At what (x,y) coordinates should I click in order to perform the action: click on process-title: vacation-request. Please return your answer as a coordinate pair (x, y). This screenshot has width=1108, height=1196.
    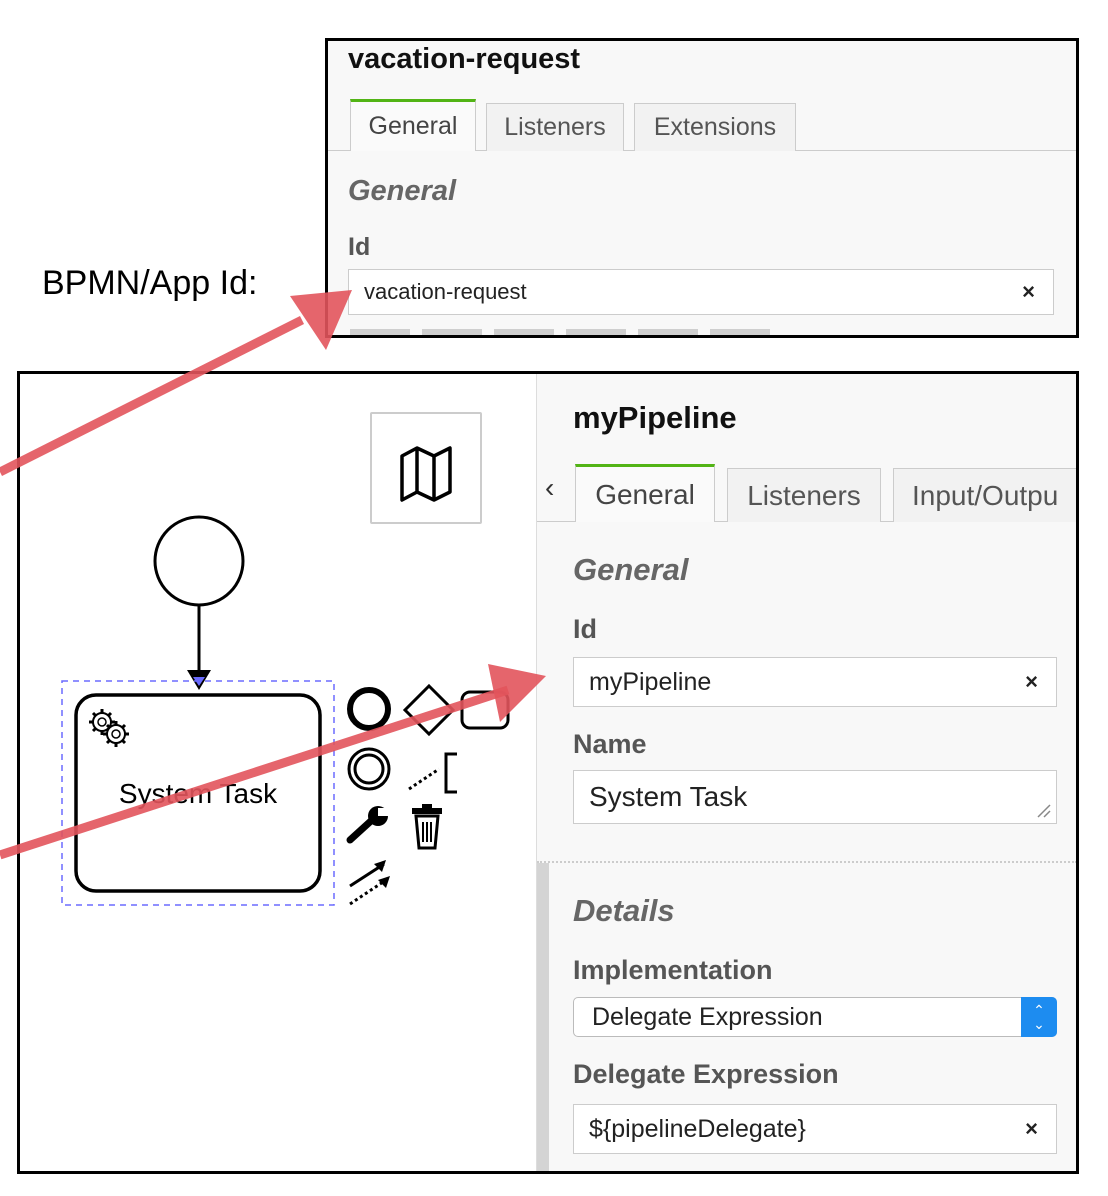
    Looking at the image, I should click on (464, 59).